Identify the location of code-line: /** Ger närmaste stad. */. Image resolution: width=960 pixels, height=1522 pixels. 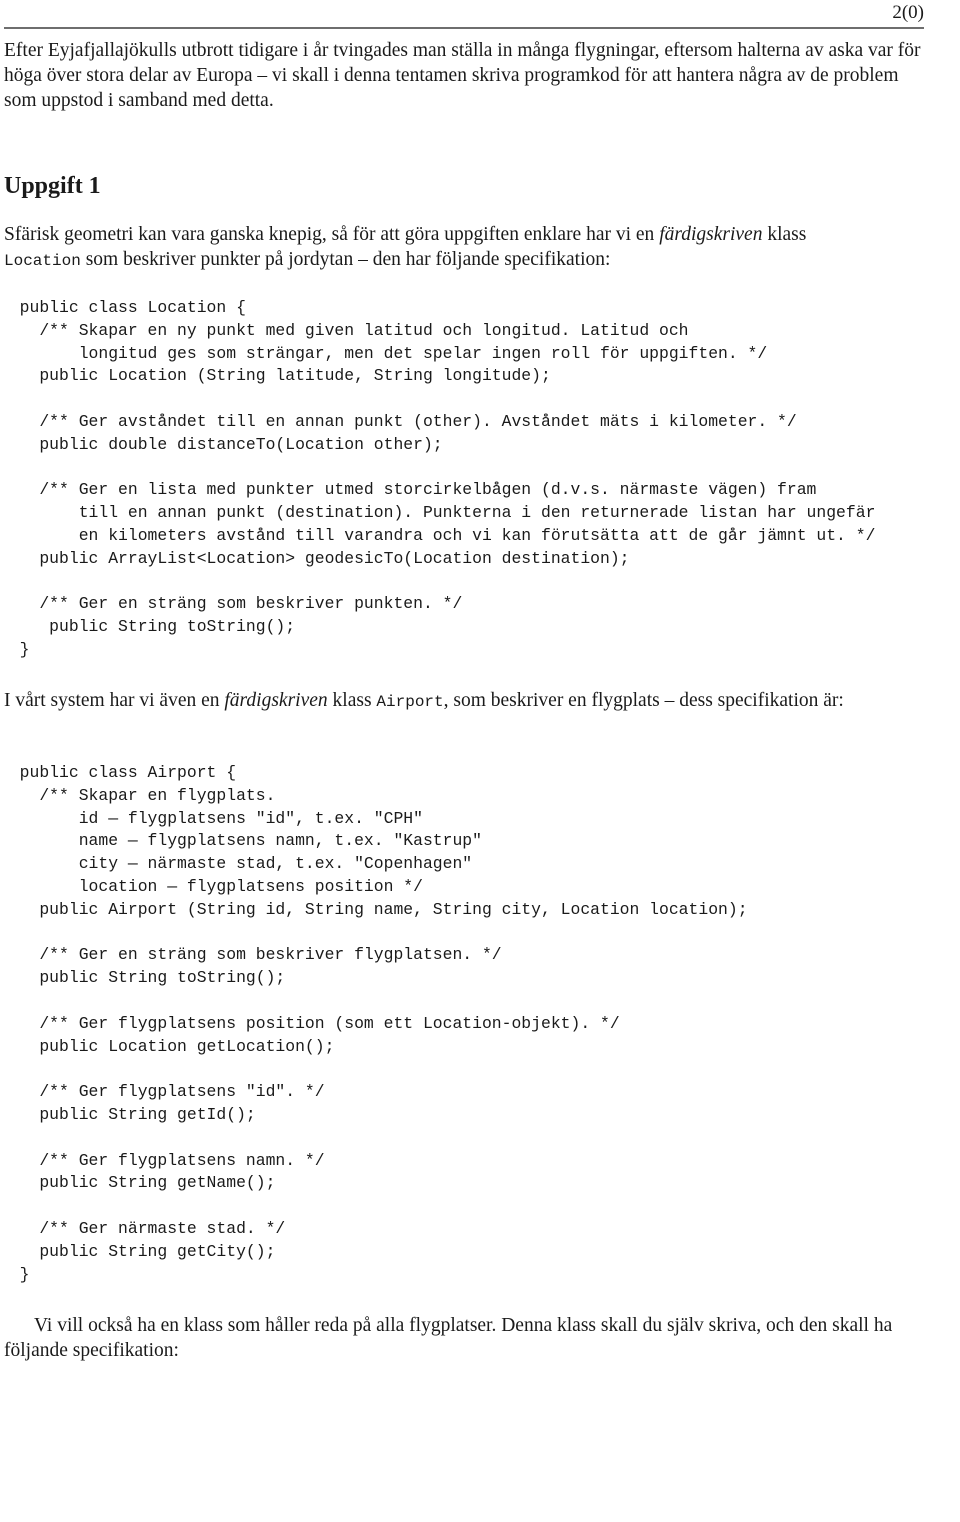
(143, 1228).